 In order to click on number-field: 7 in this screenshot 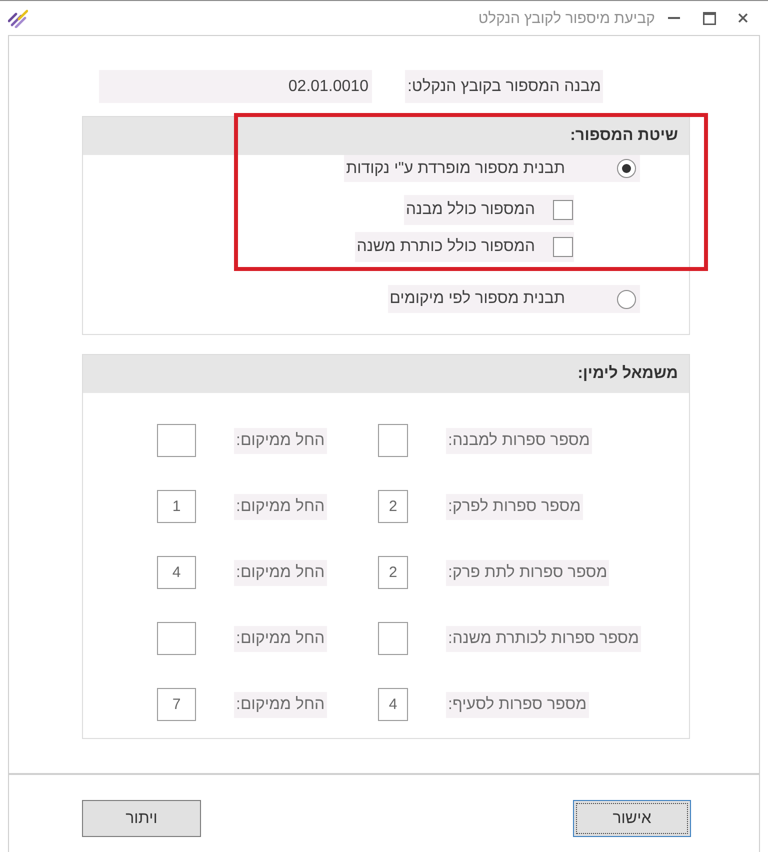, I will do `click(176, 704)`.